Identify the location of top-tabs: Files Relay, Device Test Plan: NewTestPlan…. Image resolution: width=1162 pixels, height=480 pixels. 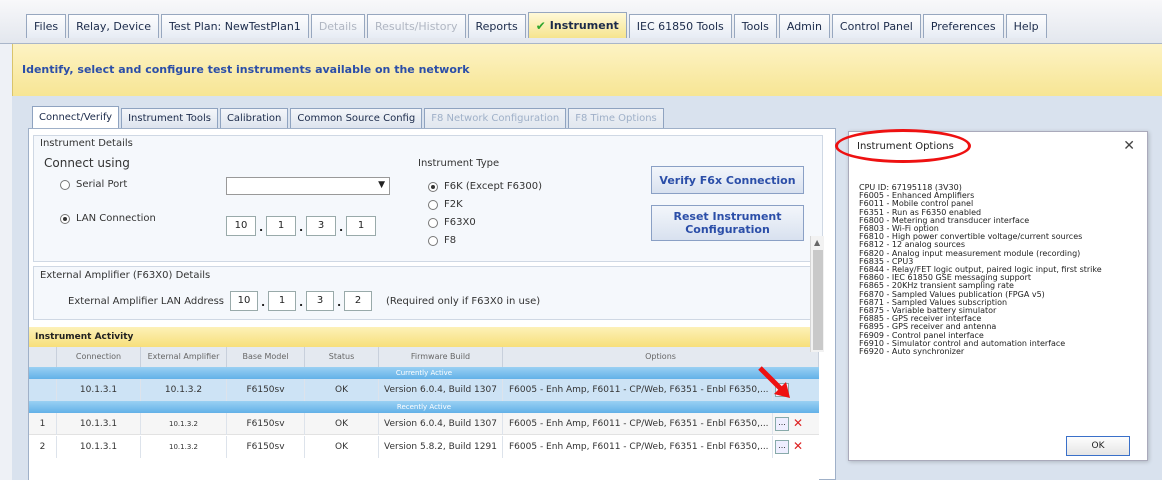
(537, 25).